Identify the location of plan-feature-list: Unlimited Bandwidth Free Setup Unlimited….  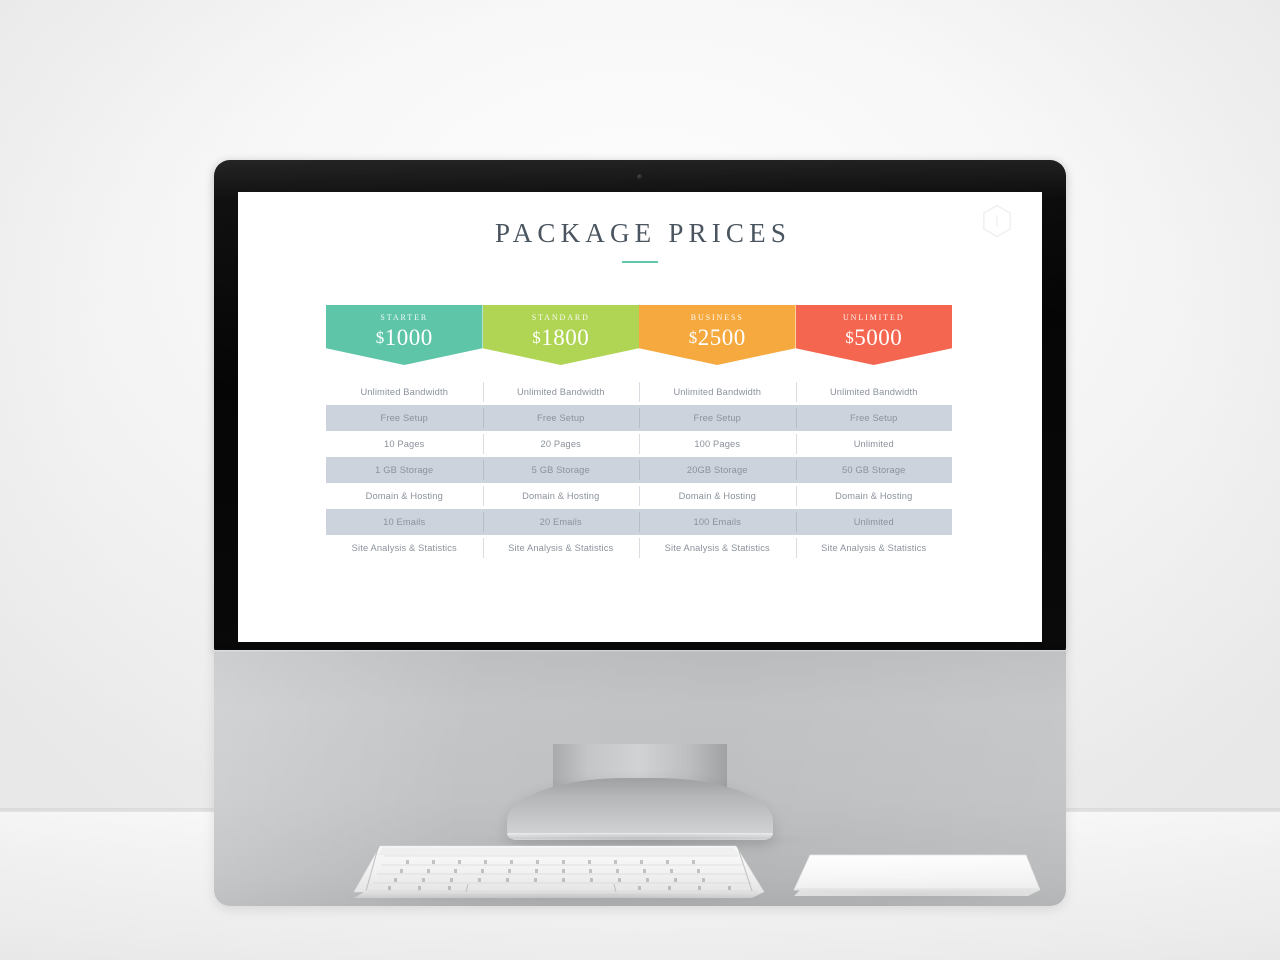
(874, 470).